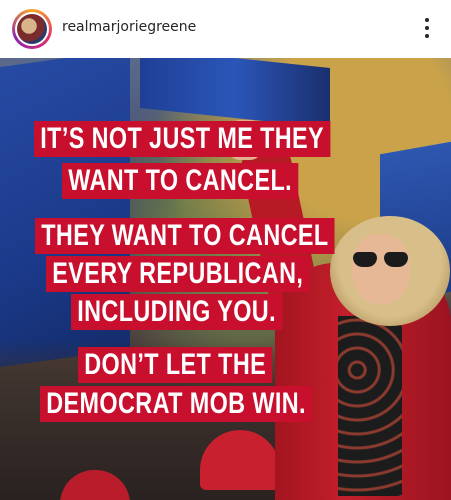 The width and height of the screenshot is (451, 500). What do you see at coordinates (381, 269) in the screenshot?
I see `face` at bounding box center [381, 269].